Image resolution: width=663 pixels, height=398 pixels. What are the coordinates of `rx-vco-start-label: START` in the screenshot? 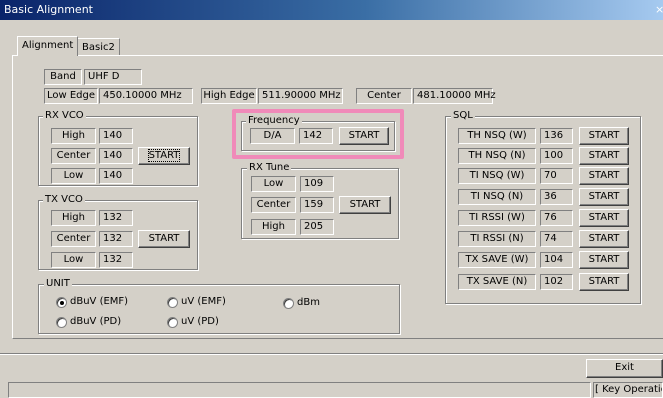 It's located at (164, 155).